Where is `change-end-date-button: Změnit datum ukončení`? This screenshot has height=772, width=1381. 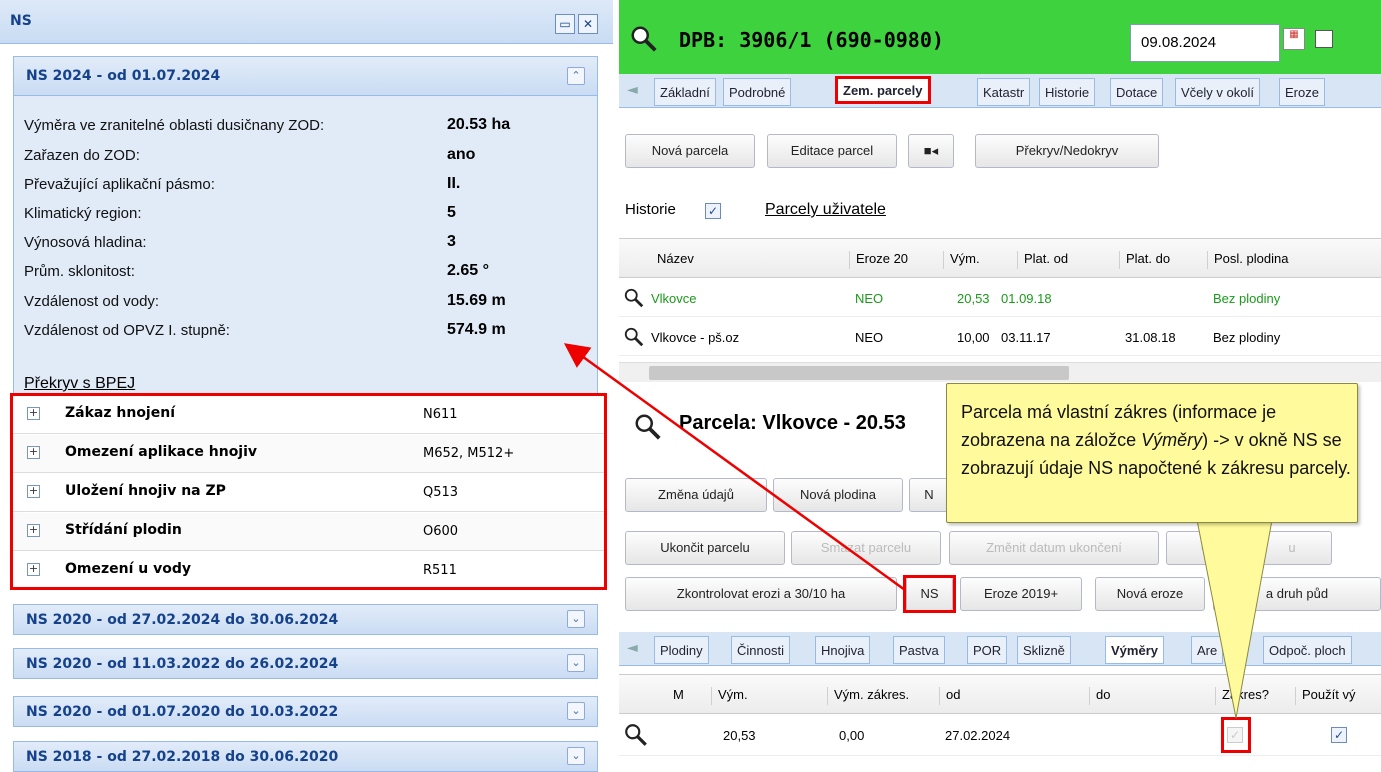 change-end-date-button: Změnit datum ukončení is located at coordinates (1054, 548).